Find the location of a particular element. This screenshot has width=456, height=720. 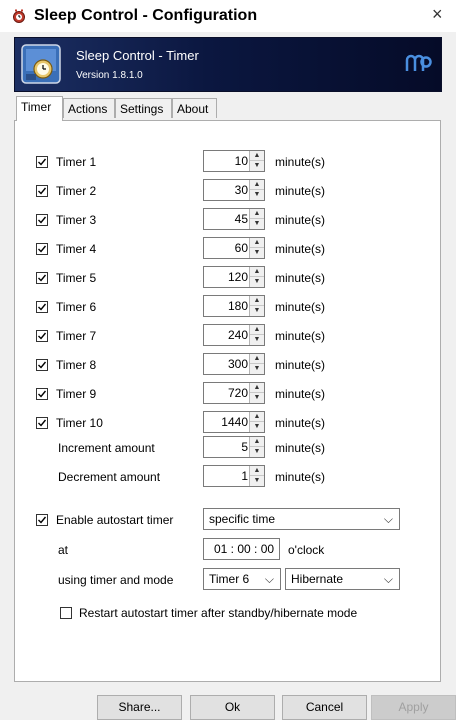

tab-timer-label: Timer is located at coordinates (36, 107).